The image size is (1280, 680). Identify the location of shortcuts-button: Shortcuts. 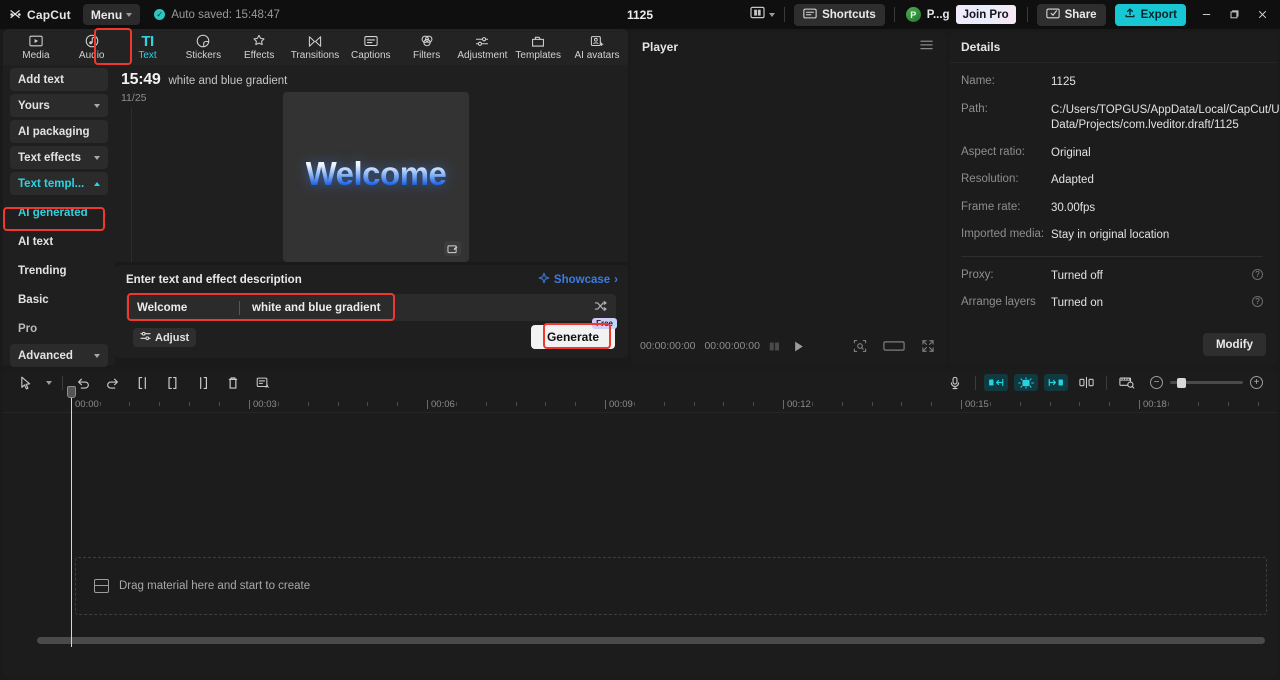
(839, 14).